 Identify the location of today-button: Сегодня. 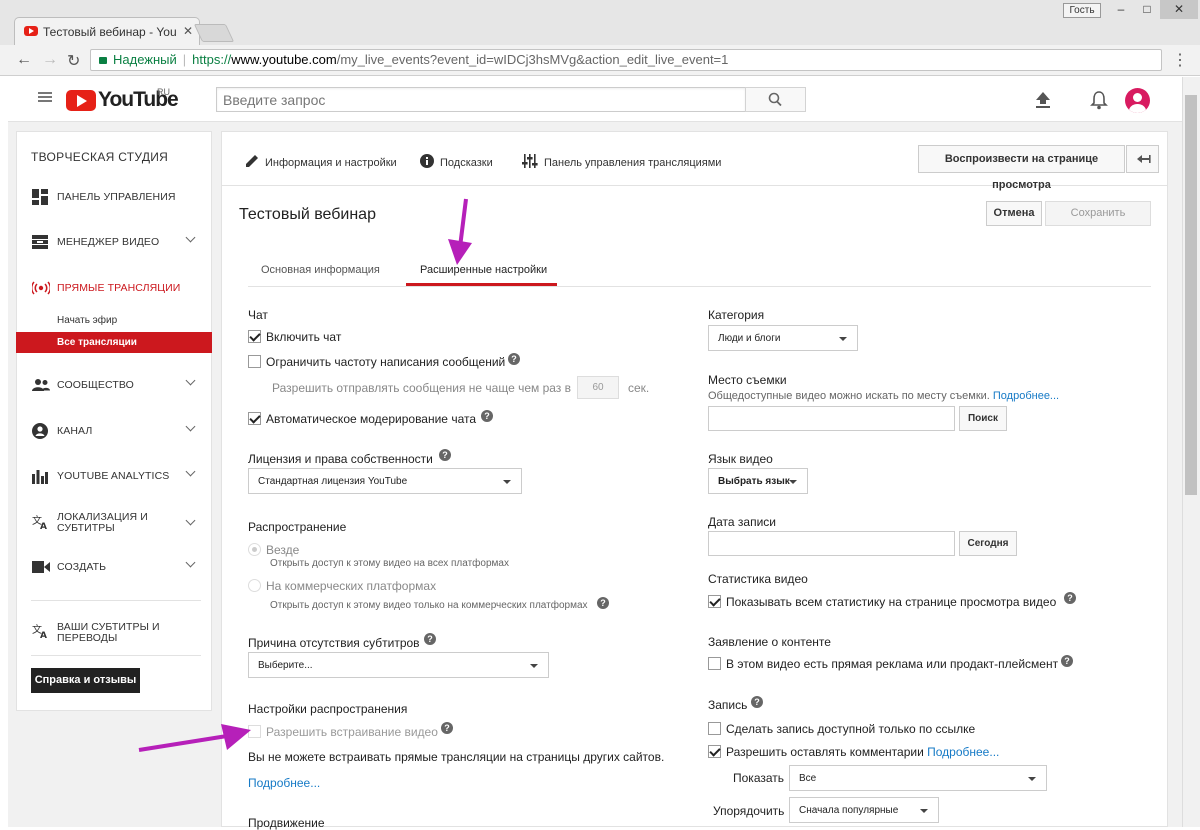
(988, 543).